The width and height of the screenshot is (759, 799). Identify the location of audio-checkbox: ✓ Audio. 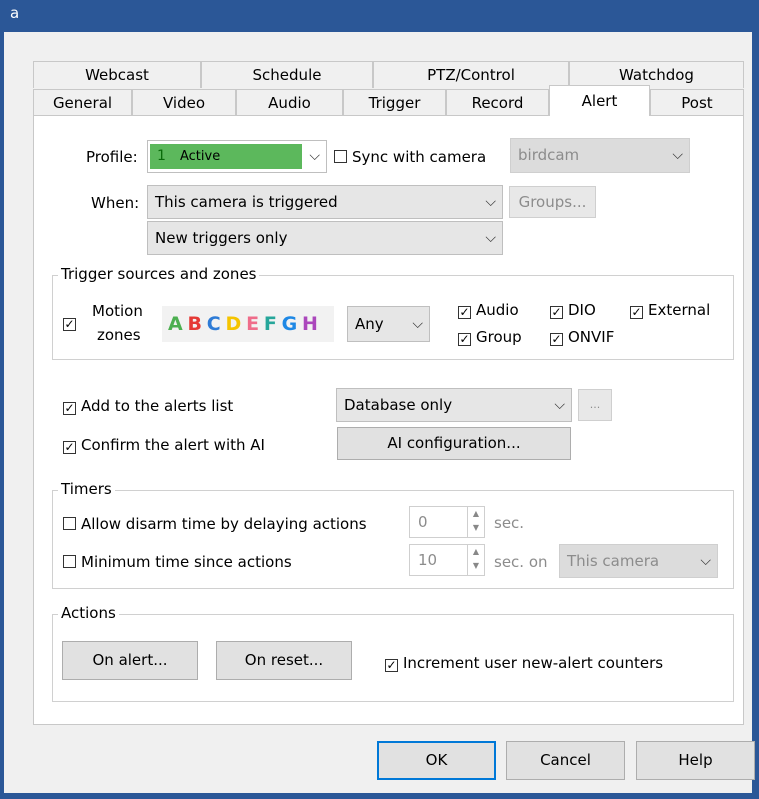
(488, 310).